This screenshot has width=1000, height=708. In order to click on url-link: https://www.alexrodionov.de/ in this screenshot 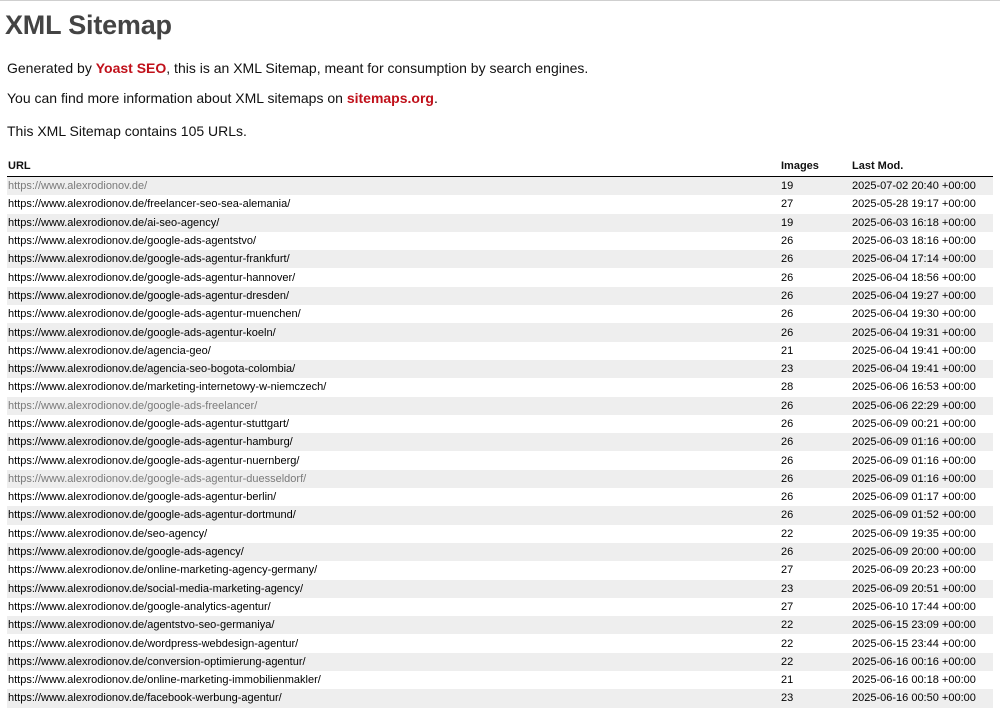, I will do `click(77, 186)`.